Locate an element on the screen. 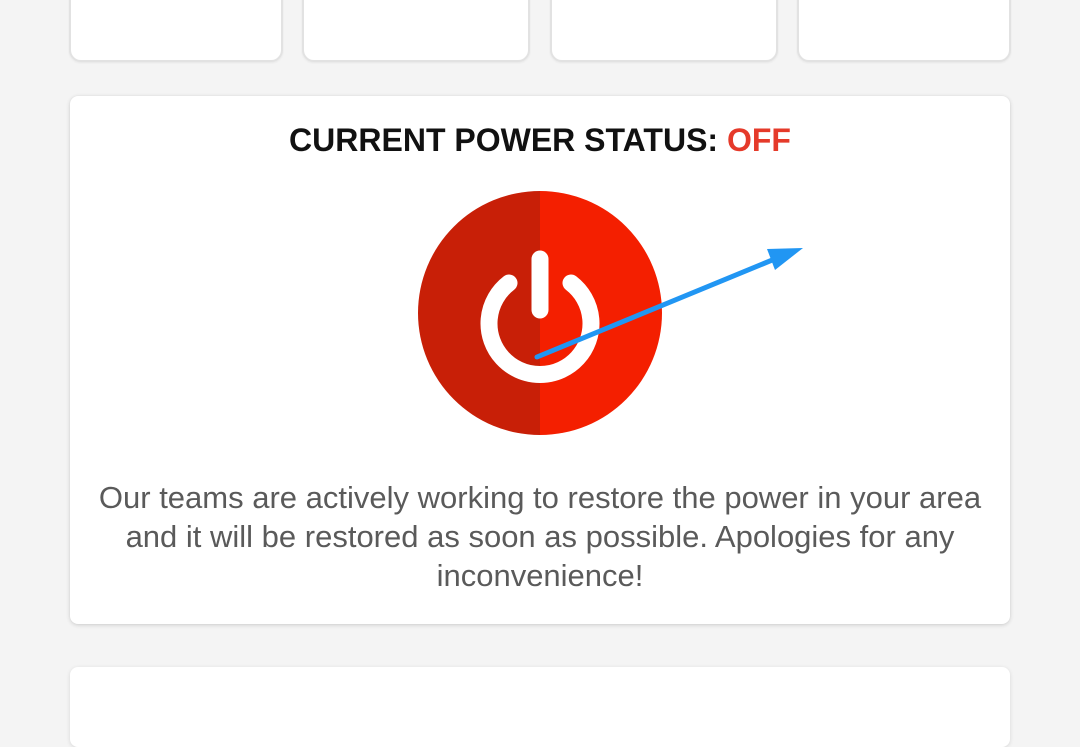  power-icon is located at coordinates (540, 313).